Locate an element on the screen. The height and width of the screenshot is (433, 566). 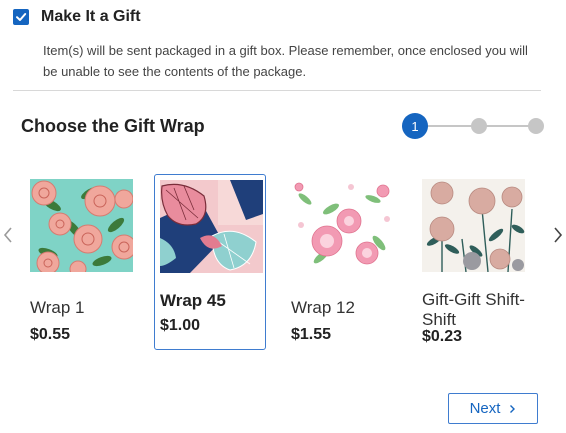
section-title: Choose the Gift Wrap is located at coordinates (113, 126).